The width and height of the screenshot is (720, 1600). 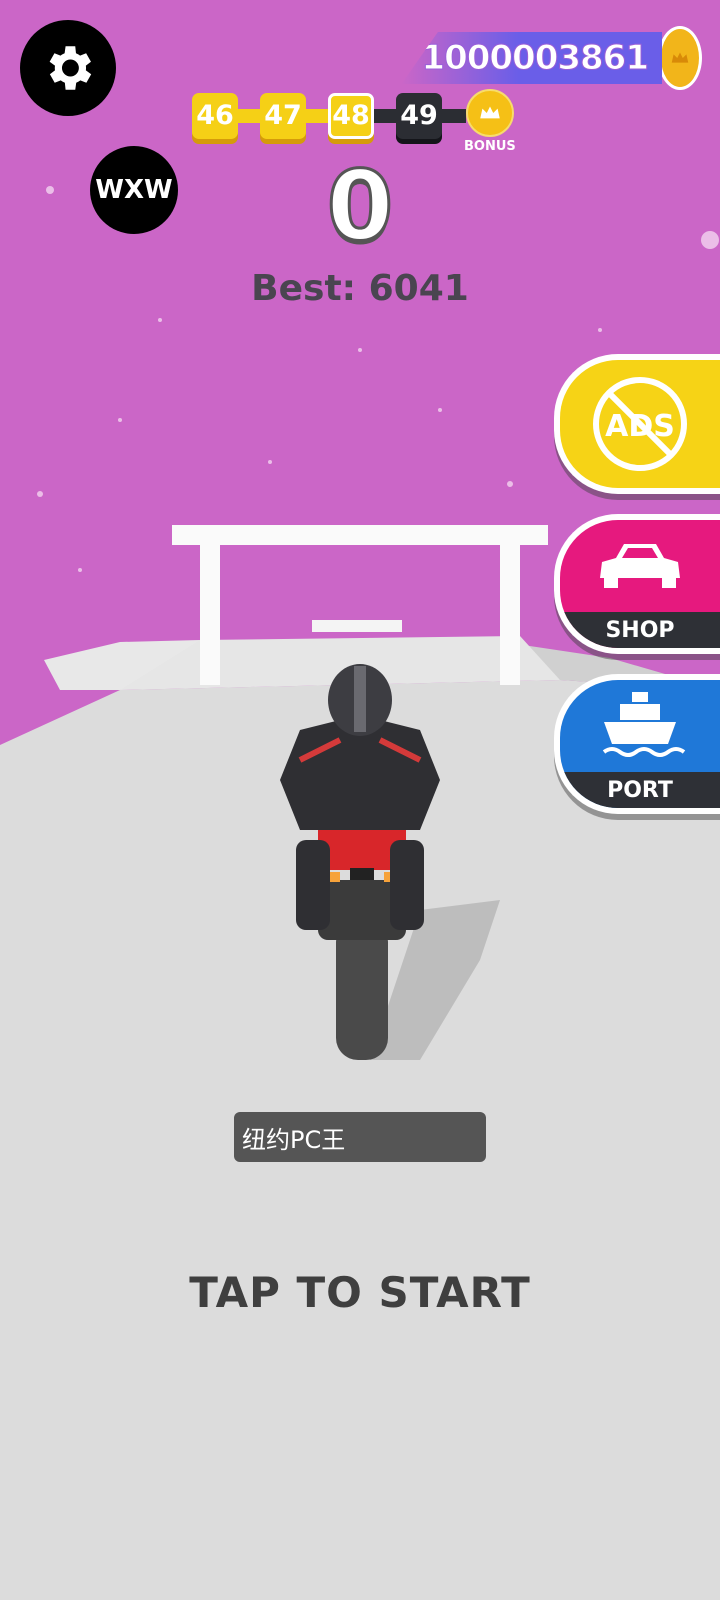 I want to click on ship-icon, so click(x=644, y=724).